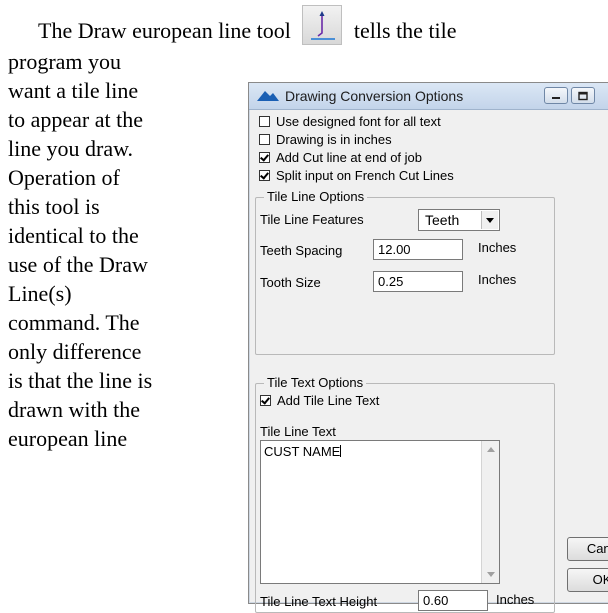  Describe the element at coordinates (40, 293) in the screenshot. I see `paragraph-line: Line(s)` at that location.